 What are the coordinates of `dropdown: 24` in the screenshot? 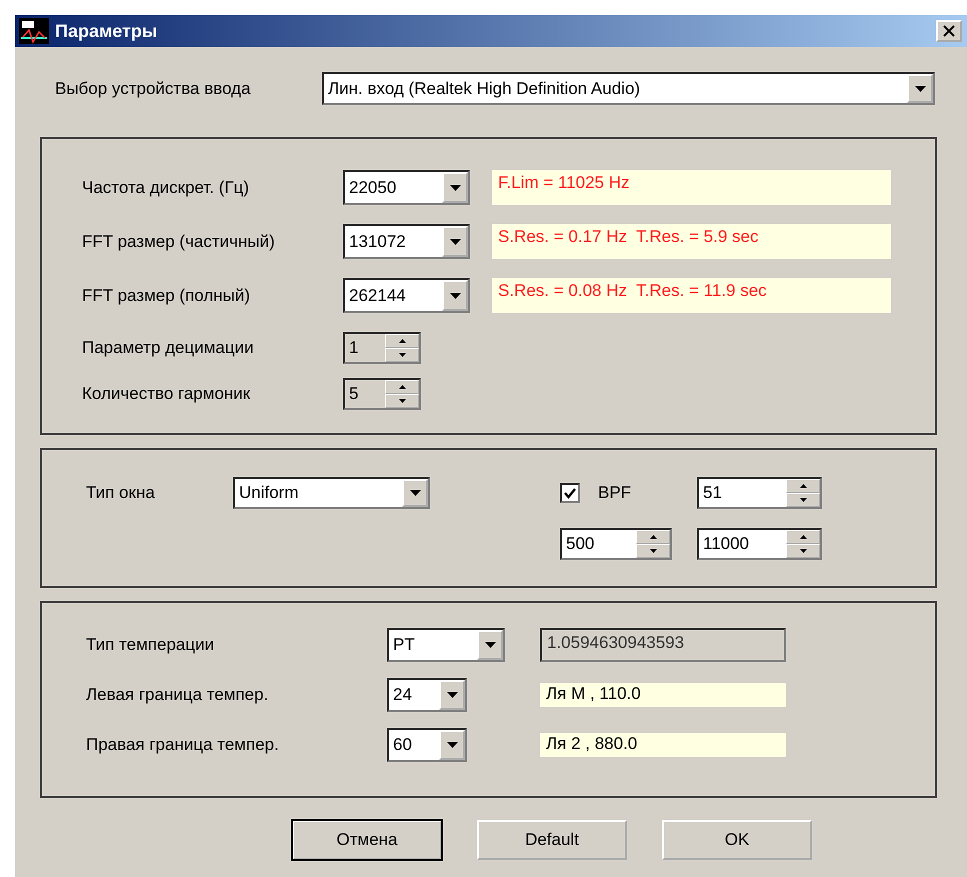 It's located at (427, 695).